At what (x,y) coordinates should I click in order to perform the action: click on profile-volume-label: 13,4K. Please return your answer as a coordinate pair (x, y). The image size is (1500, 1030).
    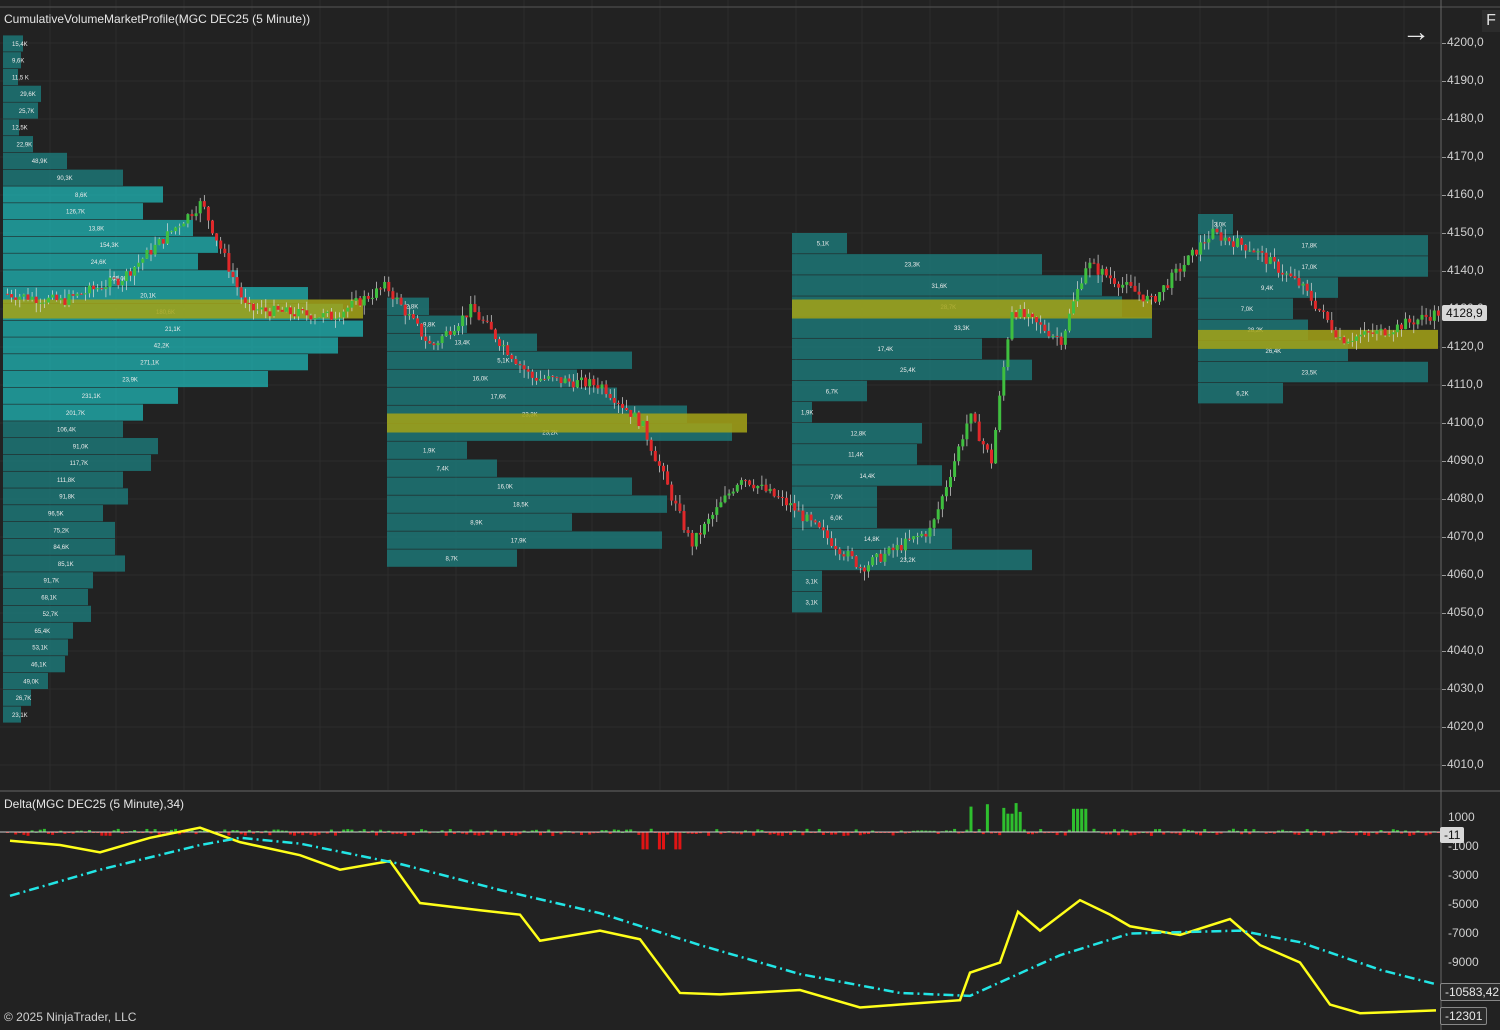
    Looking at the image, I should click on (463, 344).